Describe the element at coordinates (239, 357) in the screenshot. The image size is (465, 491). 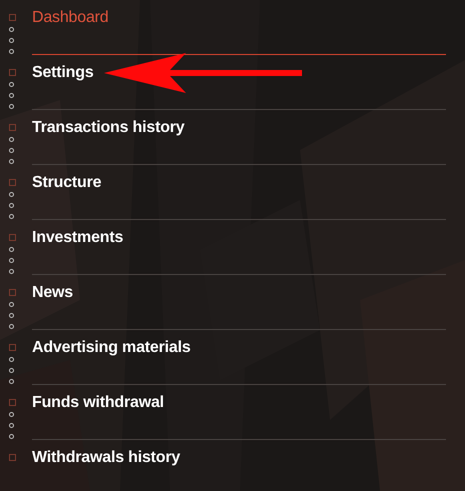
I see `menu-item: Advertising materials` at that location.